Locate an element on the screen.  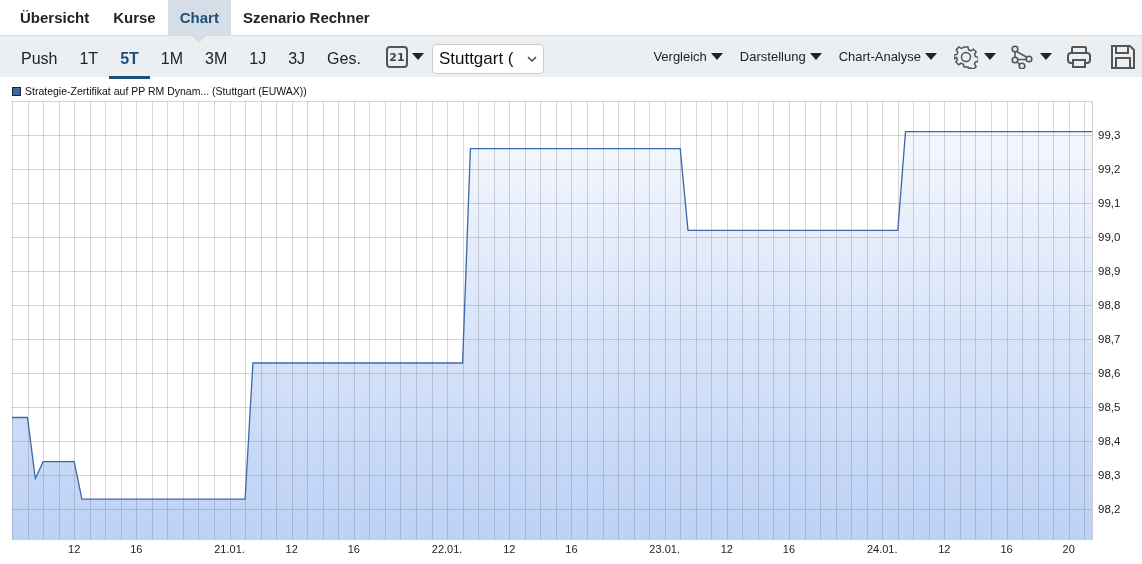
settings-button is located at coordinates (975, 56).